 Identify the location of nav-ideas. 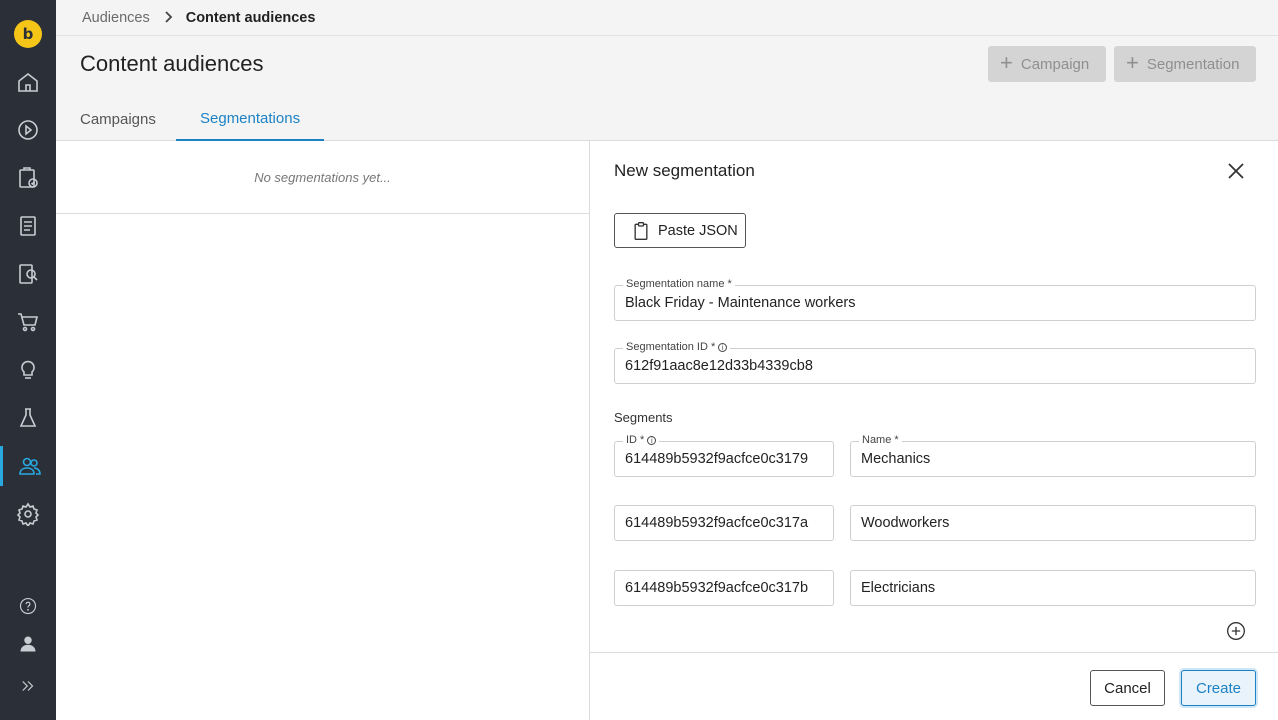
(28, 370).